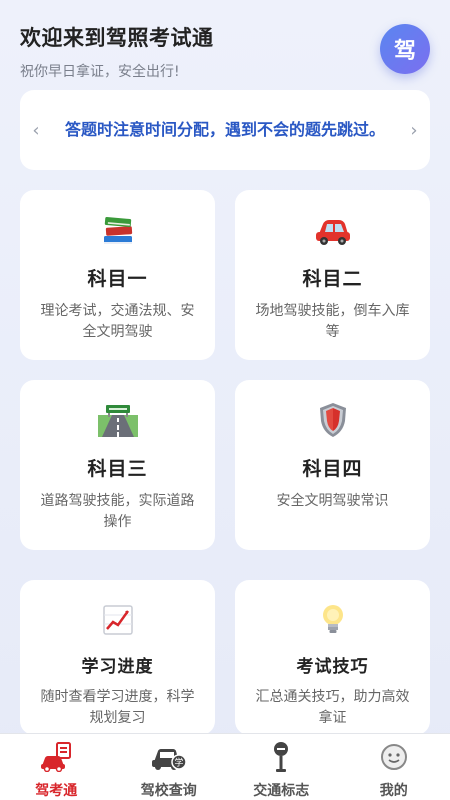 This screenshot has height=800, width=450. What do you see at coordinates (225, 52) in the screenshot?
I see `header: 欢迎来到驾照考试通 祝你早日拿证，安全出行! 驾` at bounding box center [225, 52].